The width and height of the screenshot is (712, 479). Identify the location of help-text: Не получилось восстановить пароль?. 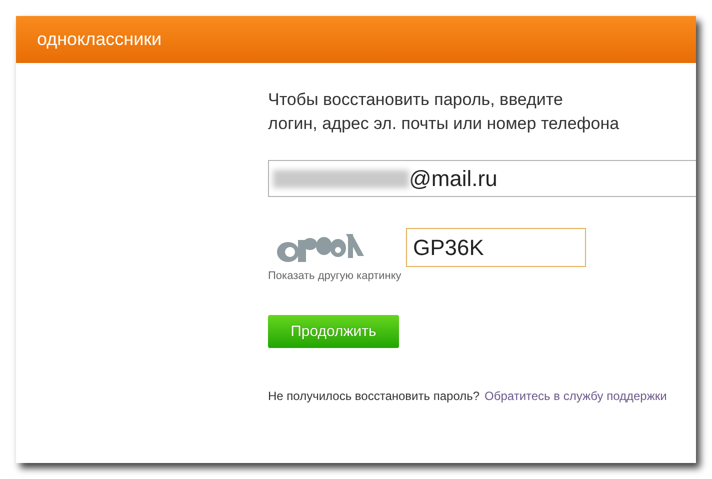
(374, 396).